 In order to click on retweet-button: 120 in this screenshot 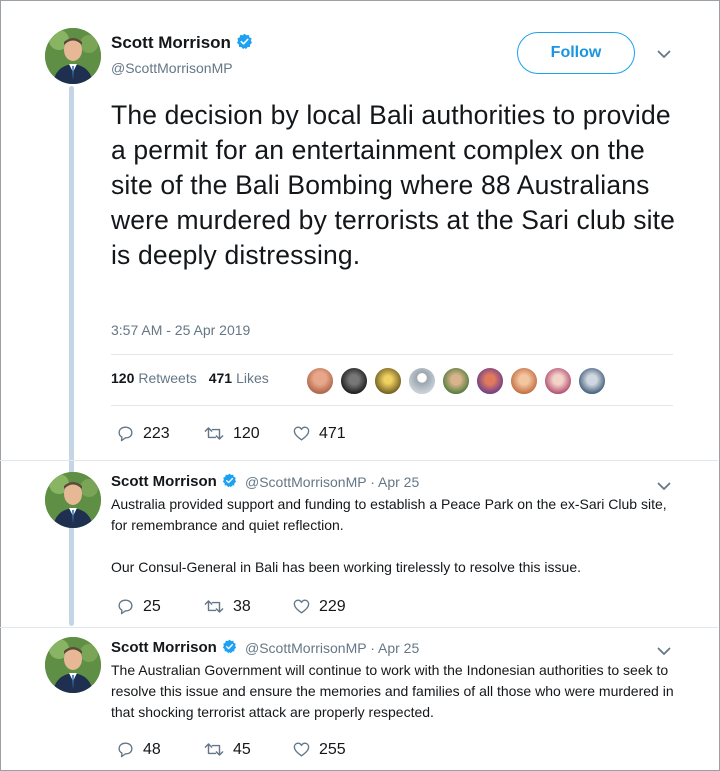, I will do `click(231, 433)`.